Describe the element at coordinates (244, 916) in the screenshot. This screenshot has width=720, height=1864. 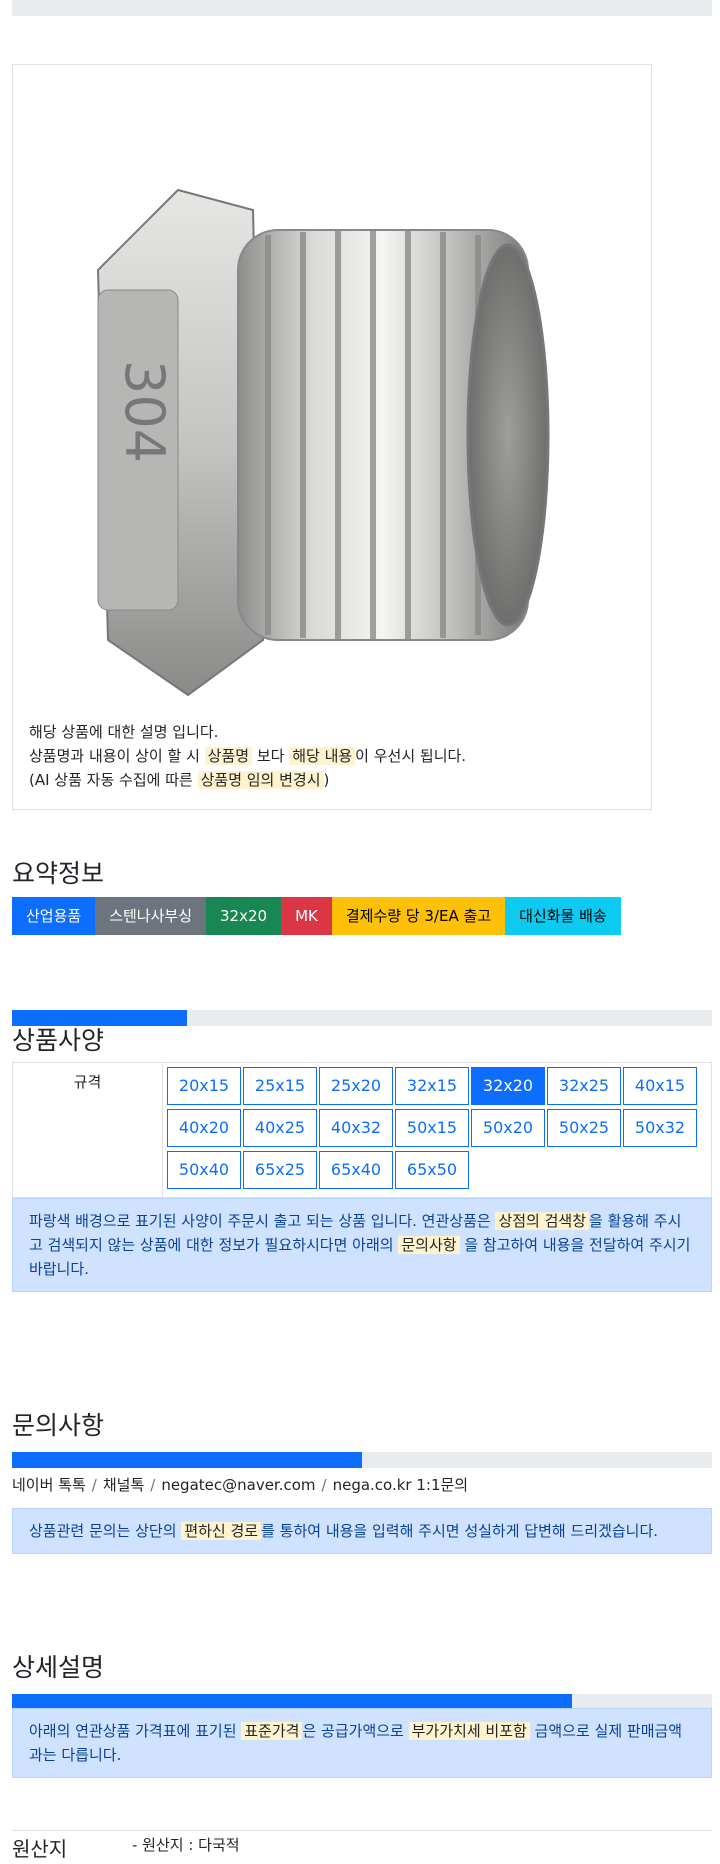
I see `badge-size: 32x20` at that location.